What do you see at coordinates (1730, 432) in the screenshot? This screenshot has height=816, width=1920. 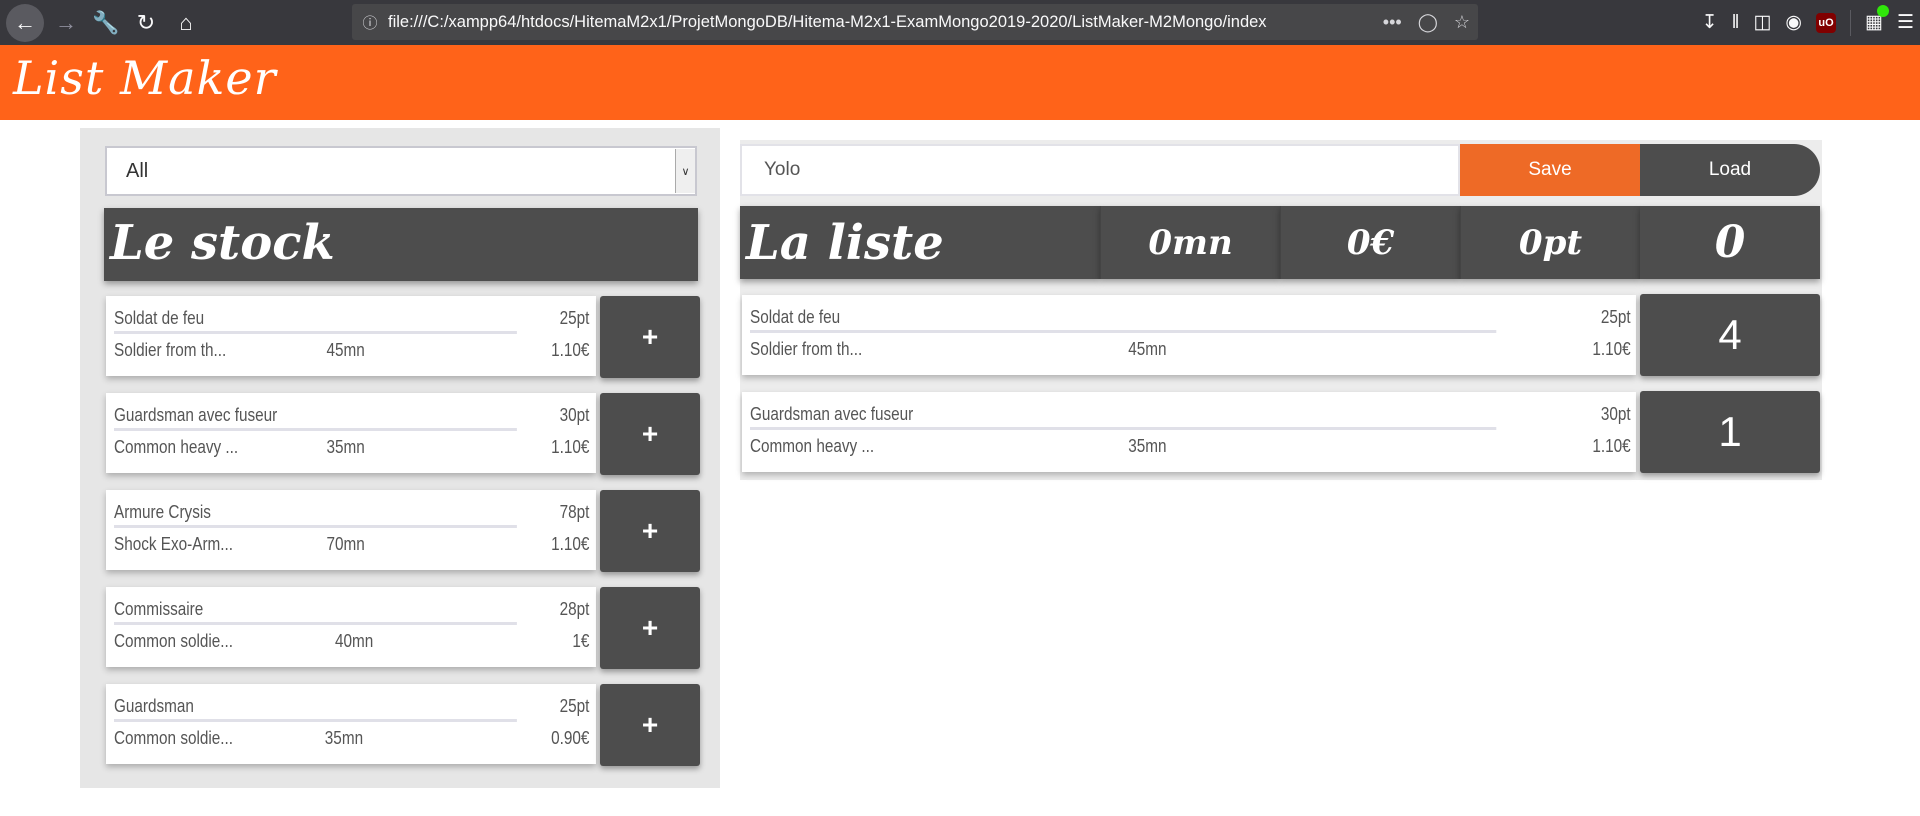 I see `item-quantity: 1` at bounding box center [1730, 432].